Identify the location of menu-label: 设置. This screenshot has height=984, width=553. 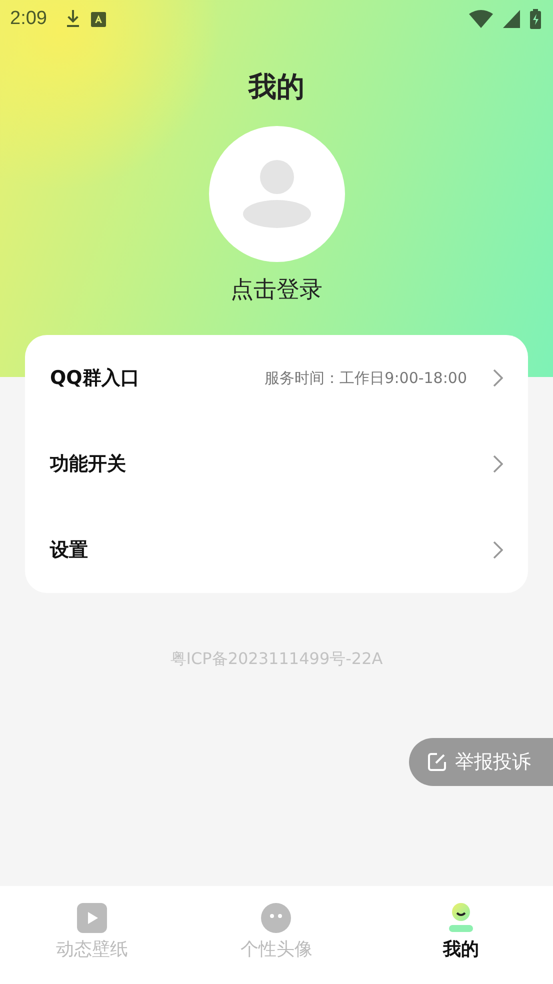
(69, 550).